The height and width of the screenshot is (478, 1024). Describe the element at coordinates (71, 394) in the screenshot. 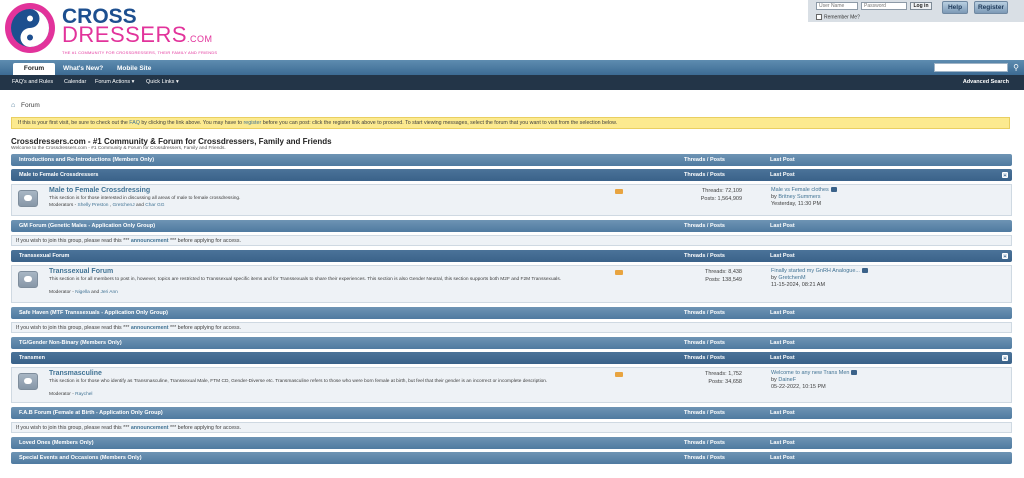

I see `forum-moderators: Moderator - Raychel` at that location.